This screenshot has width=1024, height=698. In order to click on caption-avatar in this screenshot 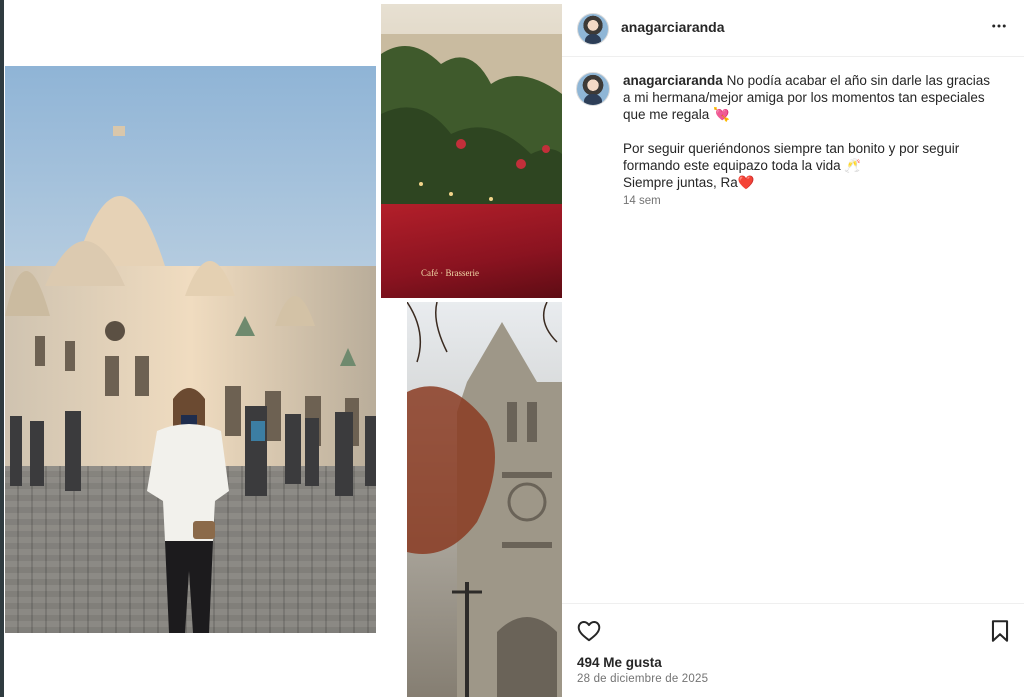, I will do `click(593, 89)`.